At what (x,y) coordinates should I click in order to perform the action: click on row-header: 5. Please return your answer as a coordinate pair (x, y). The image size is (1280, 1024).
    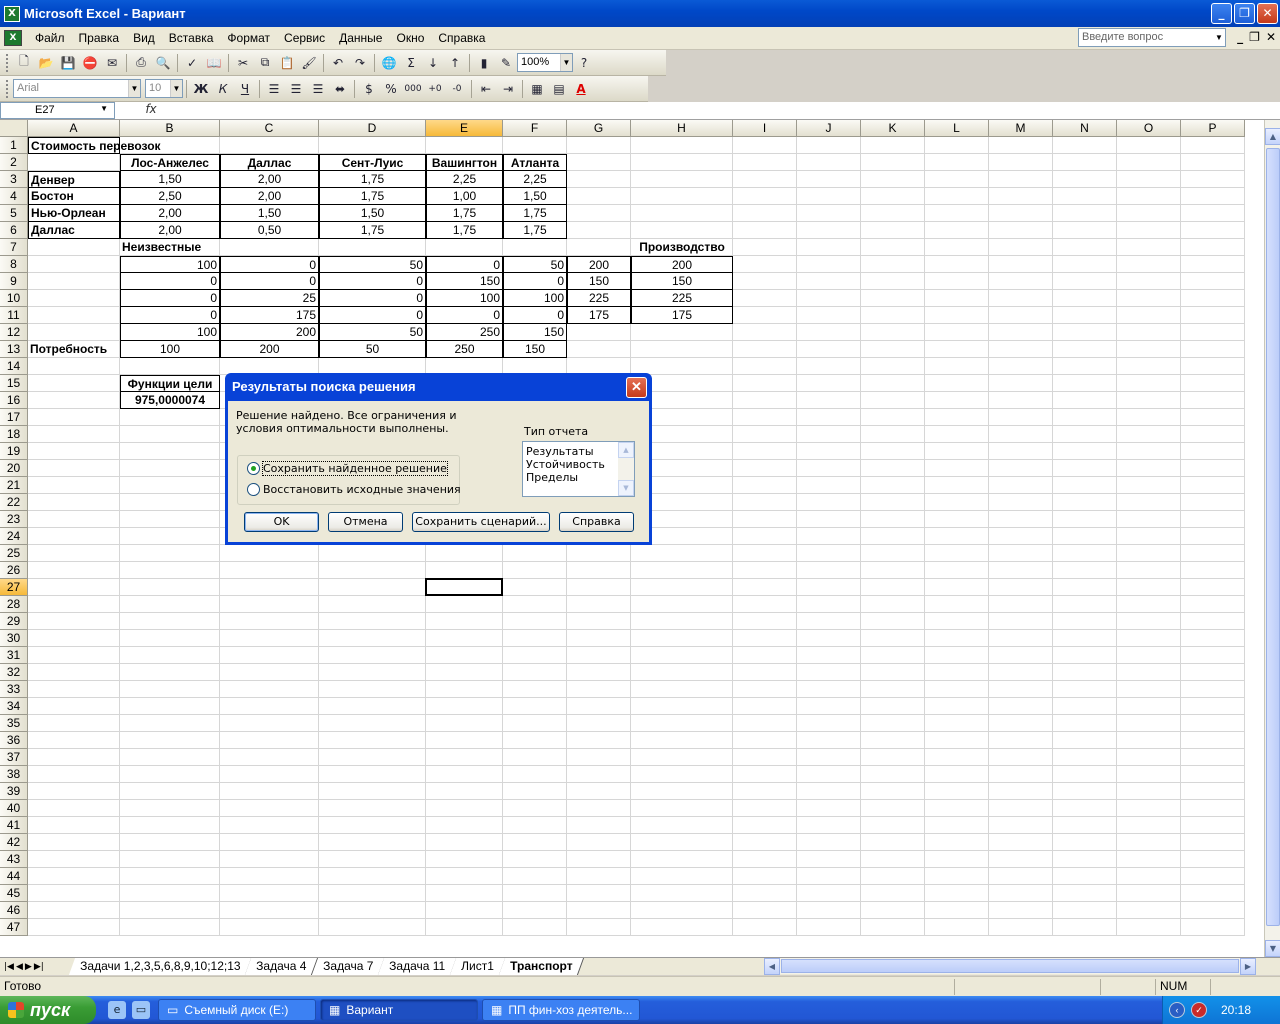
    Looking at the image, I should click on (14, 213).